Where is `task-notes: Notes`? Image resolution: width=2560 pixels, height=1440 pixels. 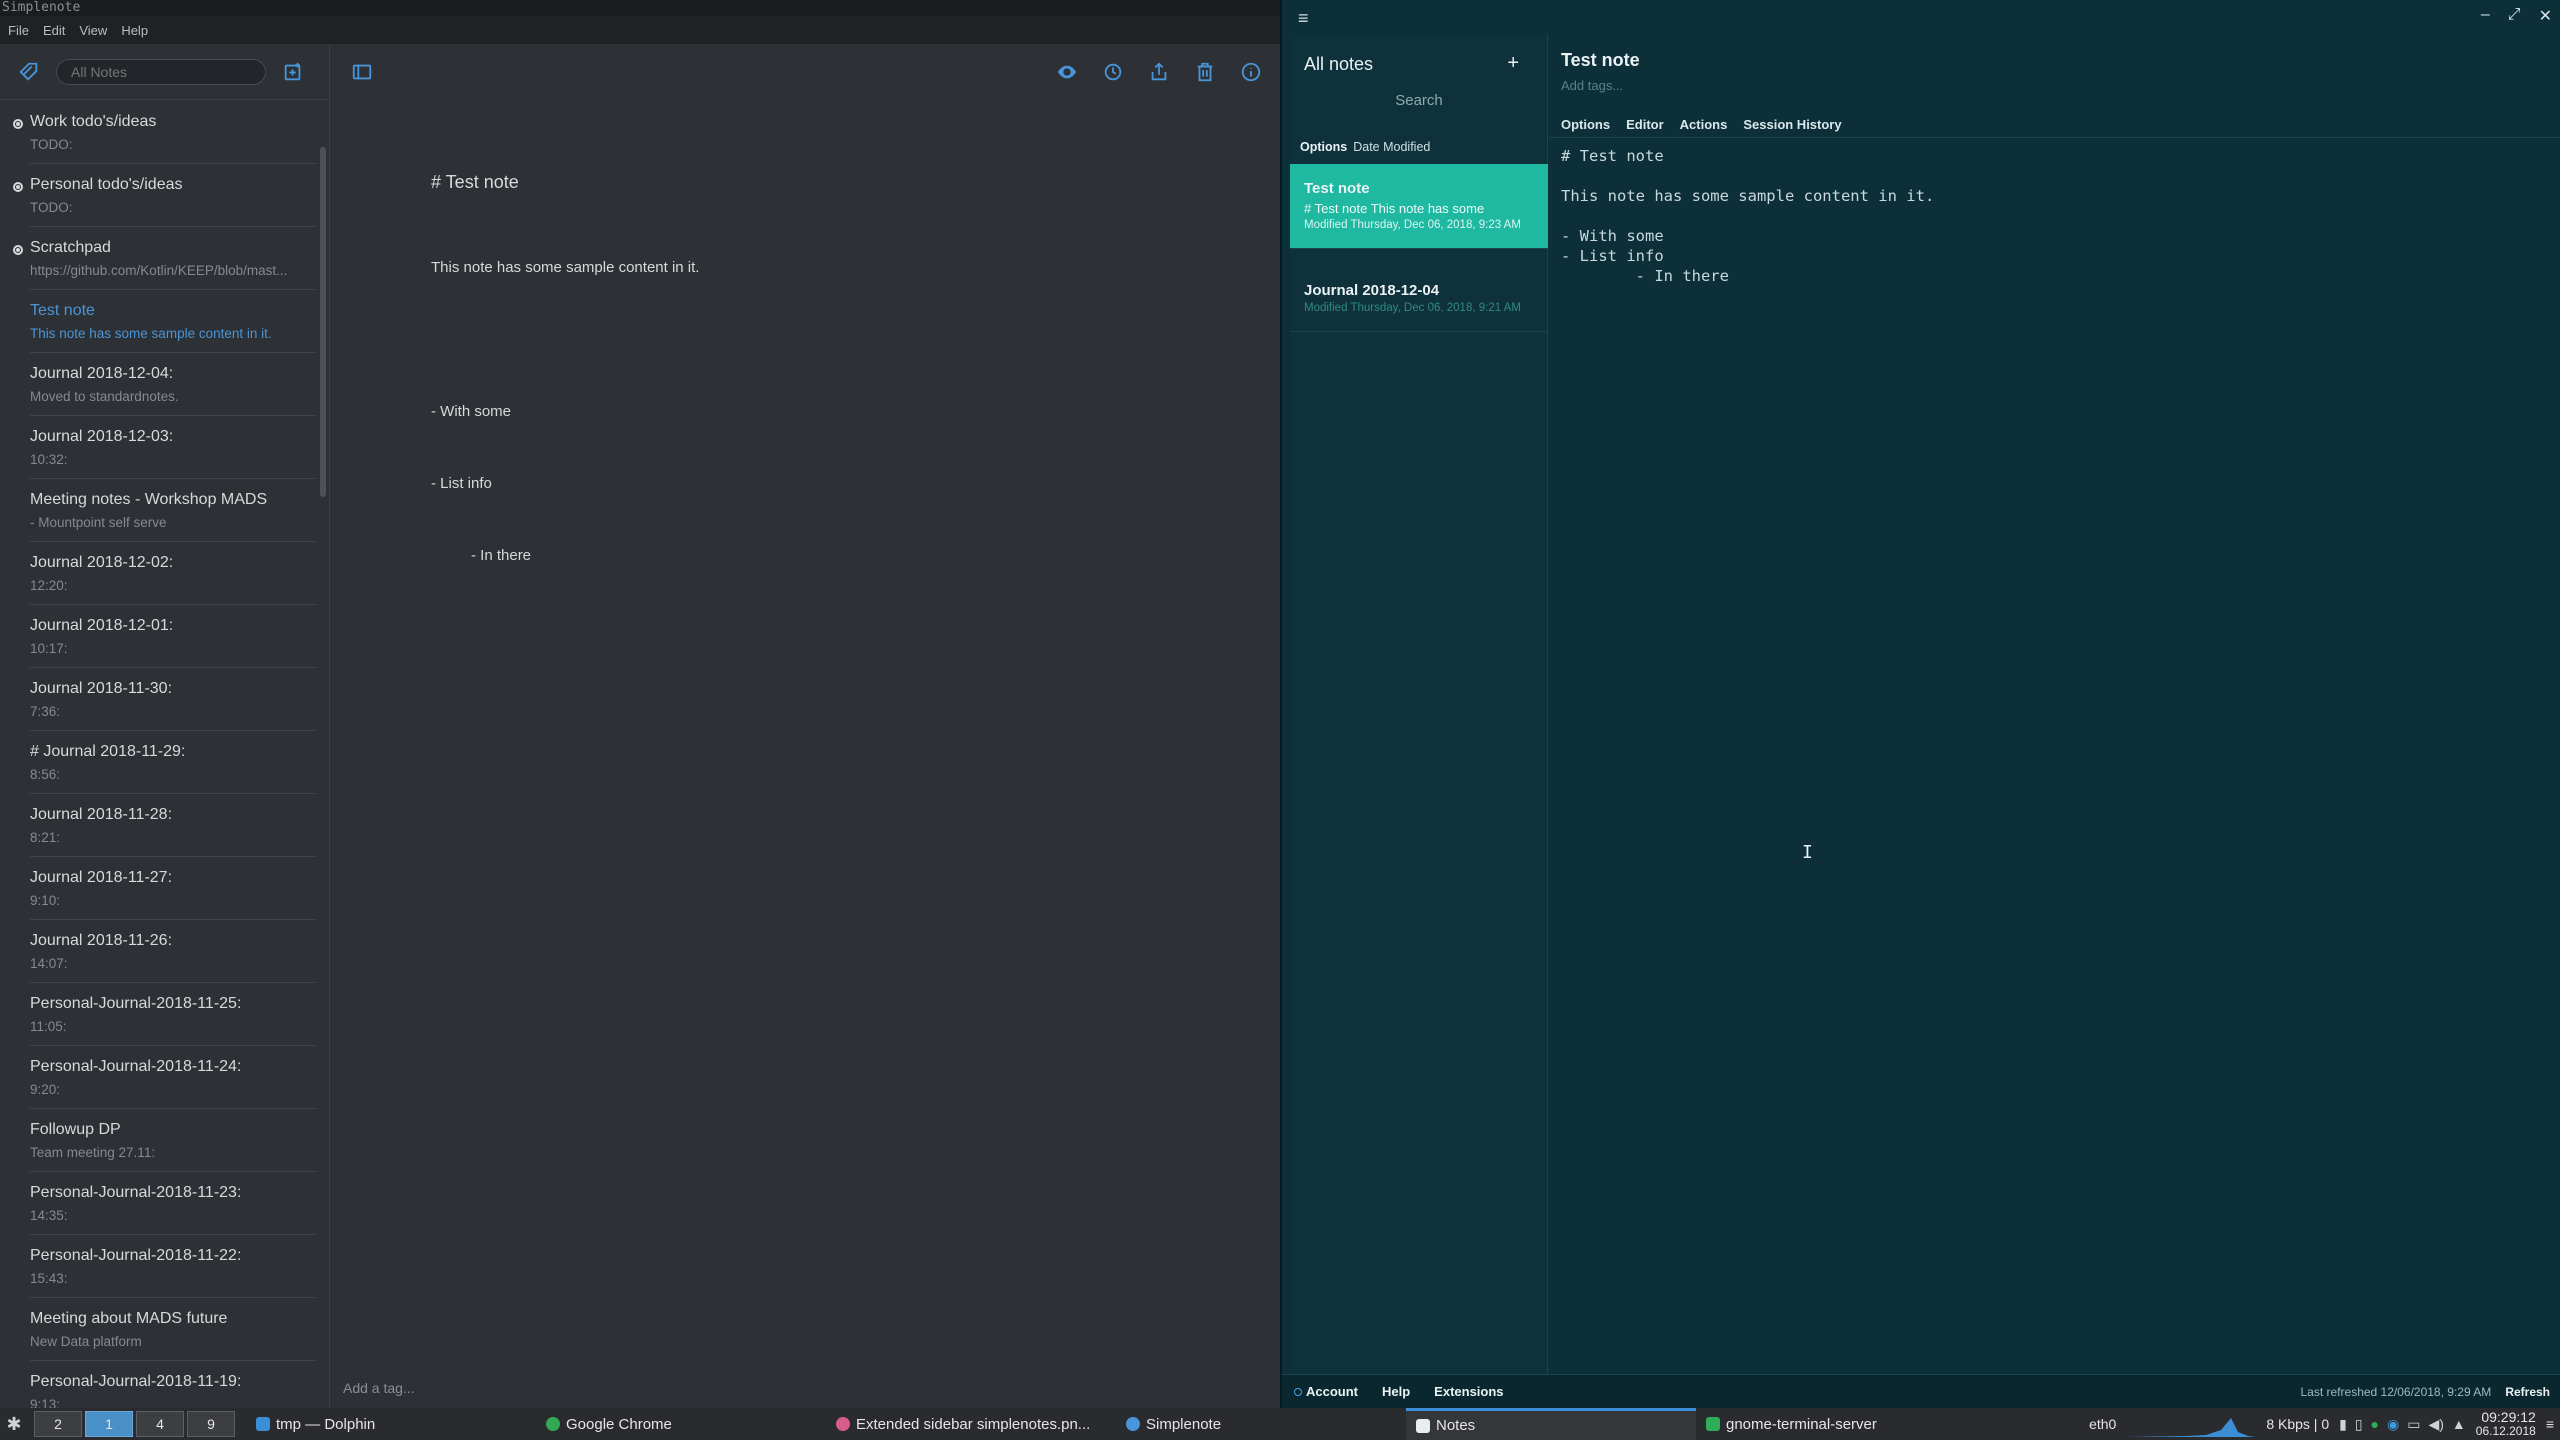 task-notes: Notes is located at coordinates (1551, 1424).